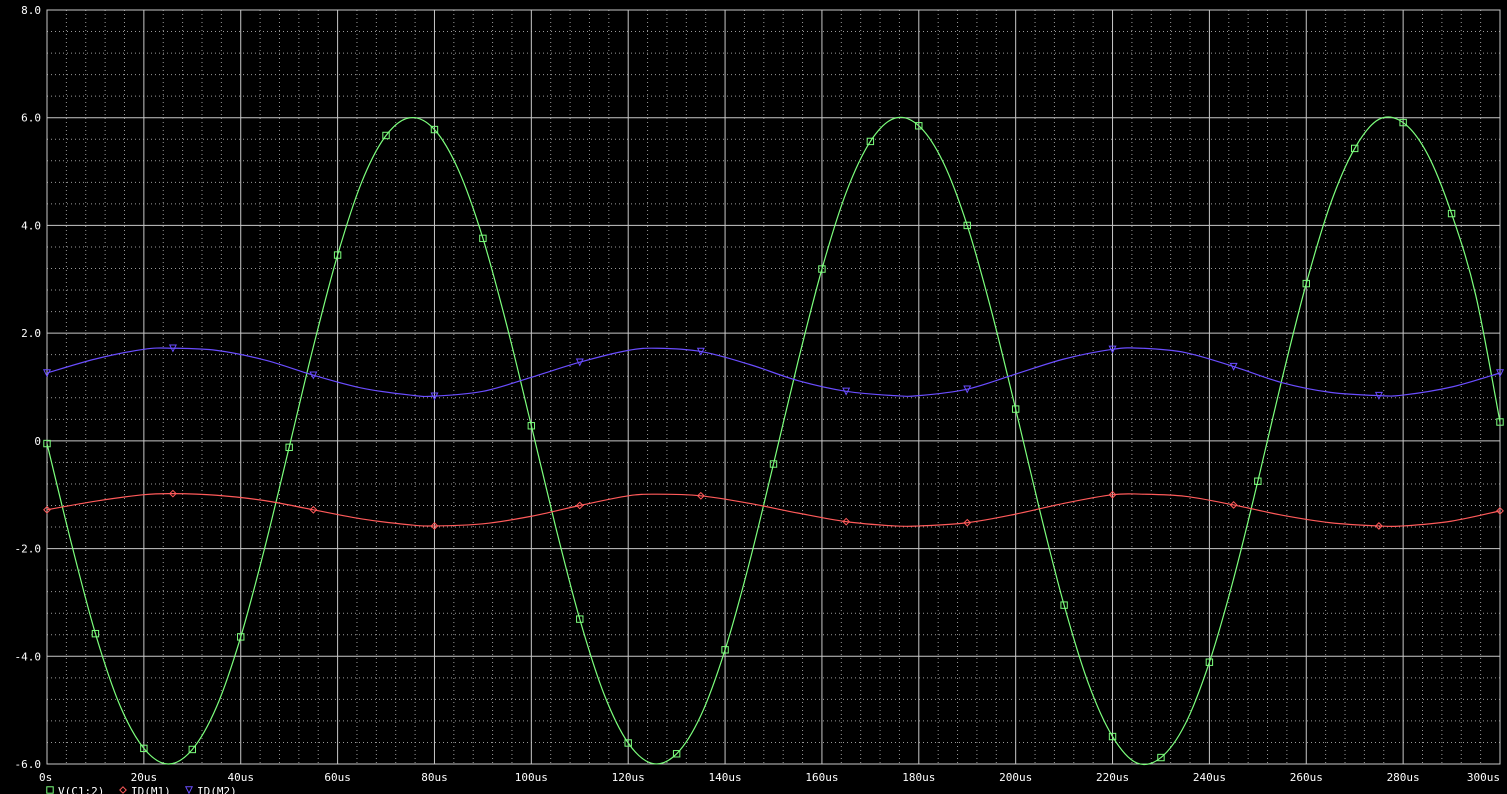  I want to click on y-tick-label: 6.0, so click(31, 118).